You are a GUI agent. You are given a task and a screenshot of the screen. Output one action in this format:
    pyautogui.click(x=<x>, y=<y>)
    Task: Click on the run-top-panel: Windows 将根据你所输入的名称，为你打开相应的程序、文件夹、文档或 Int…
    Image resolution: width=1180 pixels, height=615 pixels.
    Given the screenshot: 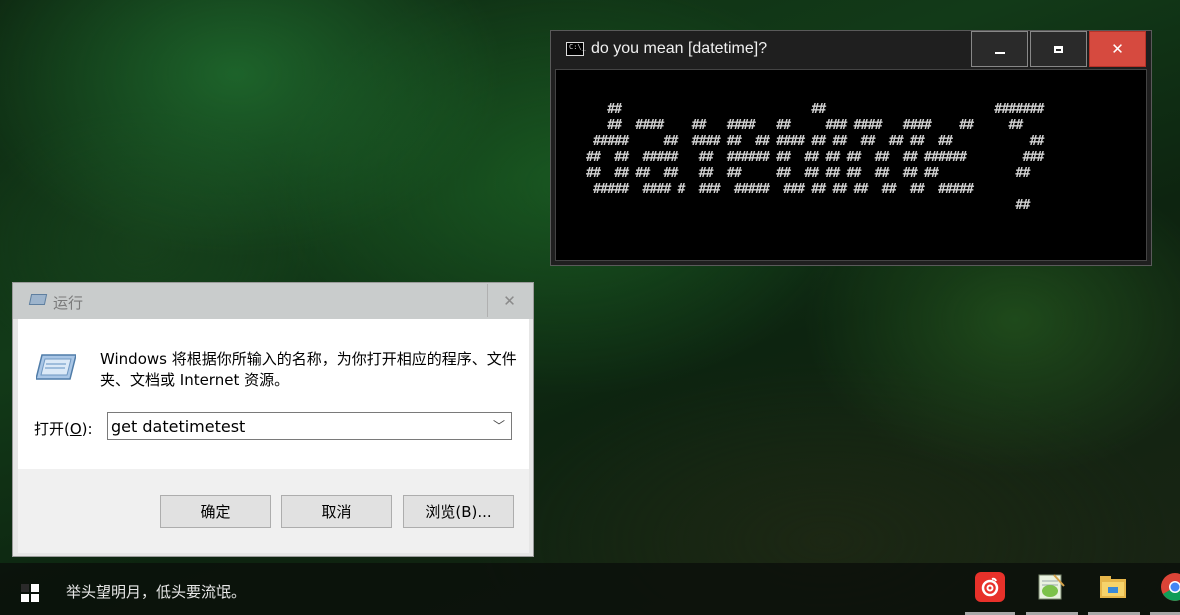 What is the action you would take?
    pyautogui.click(x=273, y=394)
    